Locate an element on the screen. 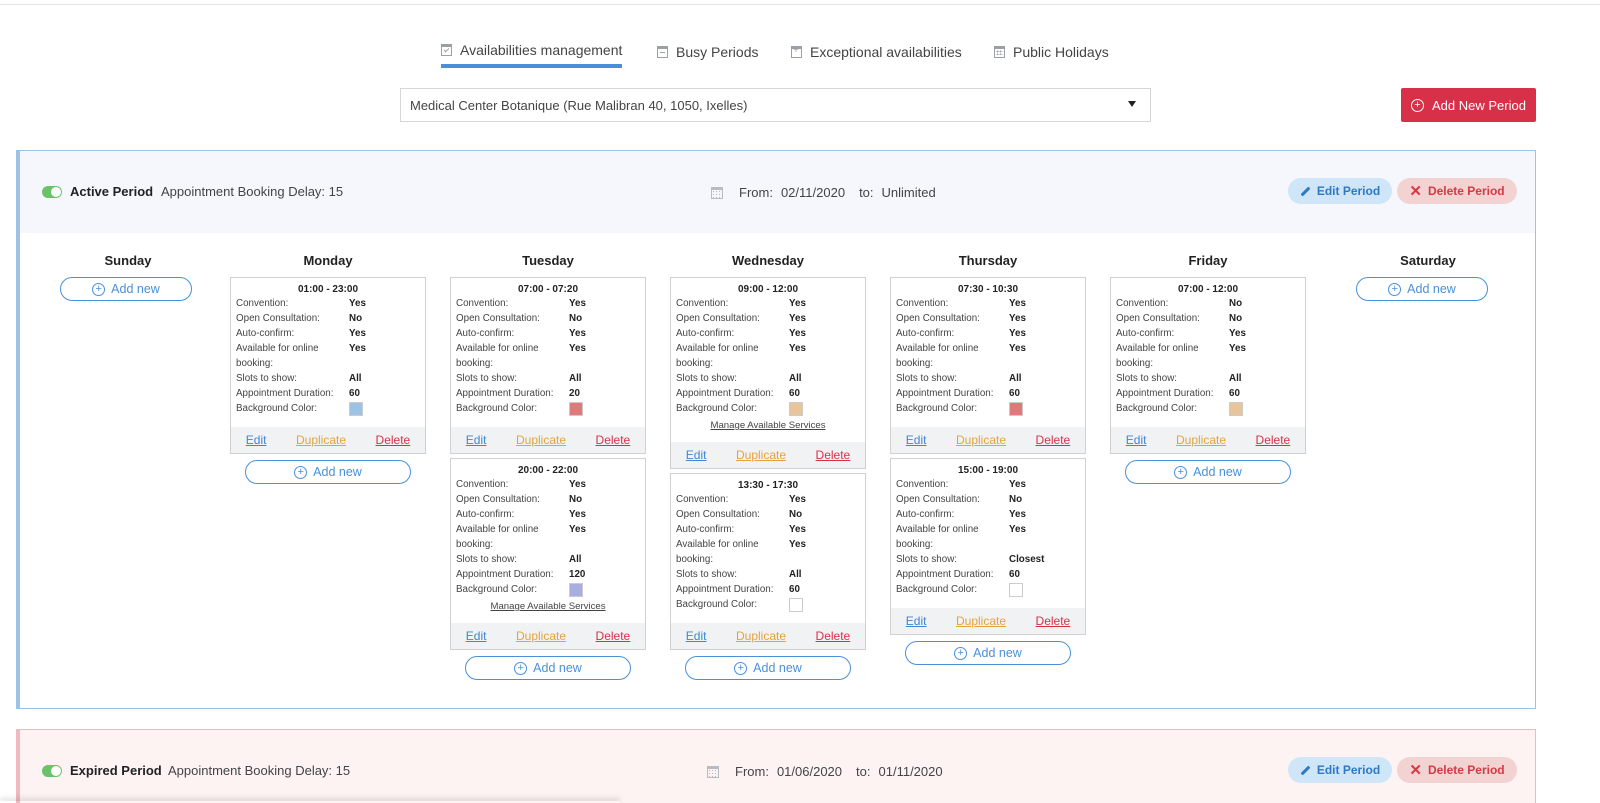  from-label: From: is located at coordinates (756, 192).